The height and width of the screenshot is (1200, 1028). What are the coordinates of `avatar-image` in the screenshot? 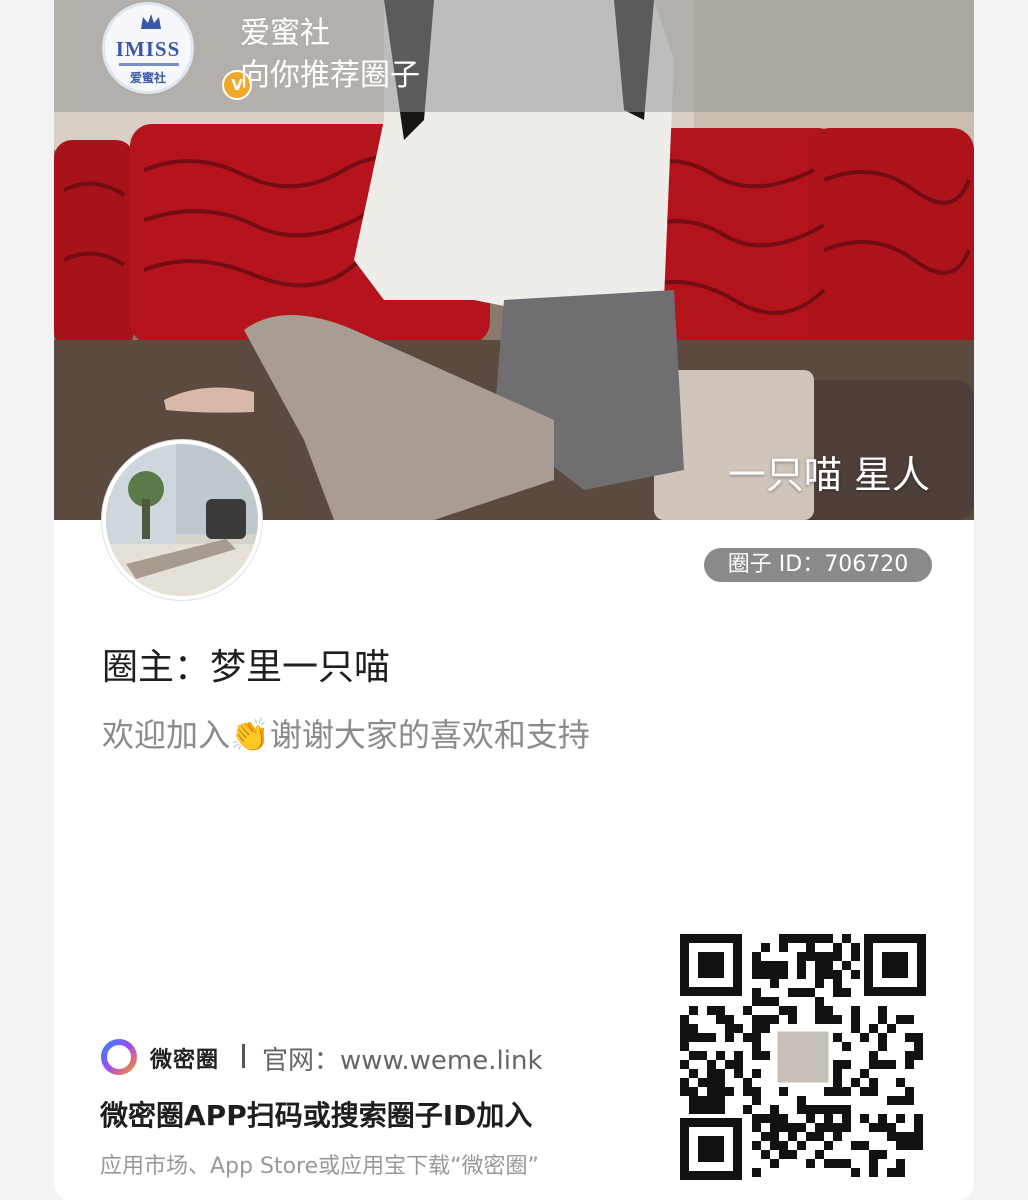 It's located at (182, 520).